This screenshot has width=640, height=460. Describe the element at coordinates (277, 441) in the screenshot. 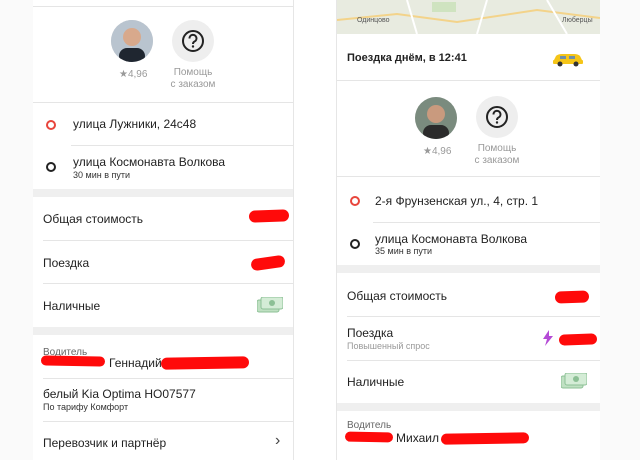

I see `chevron-right-icon: ›` at that location.